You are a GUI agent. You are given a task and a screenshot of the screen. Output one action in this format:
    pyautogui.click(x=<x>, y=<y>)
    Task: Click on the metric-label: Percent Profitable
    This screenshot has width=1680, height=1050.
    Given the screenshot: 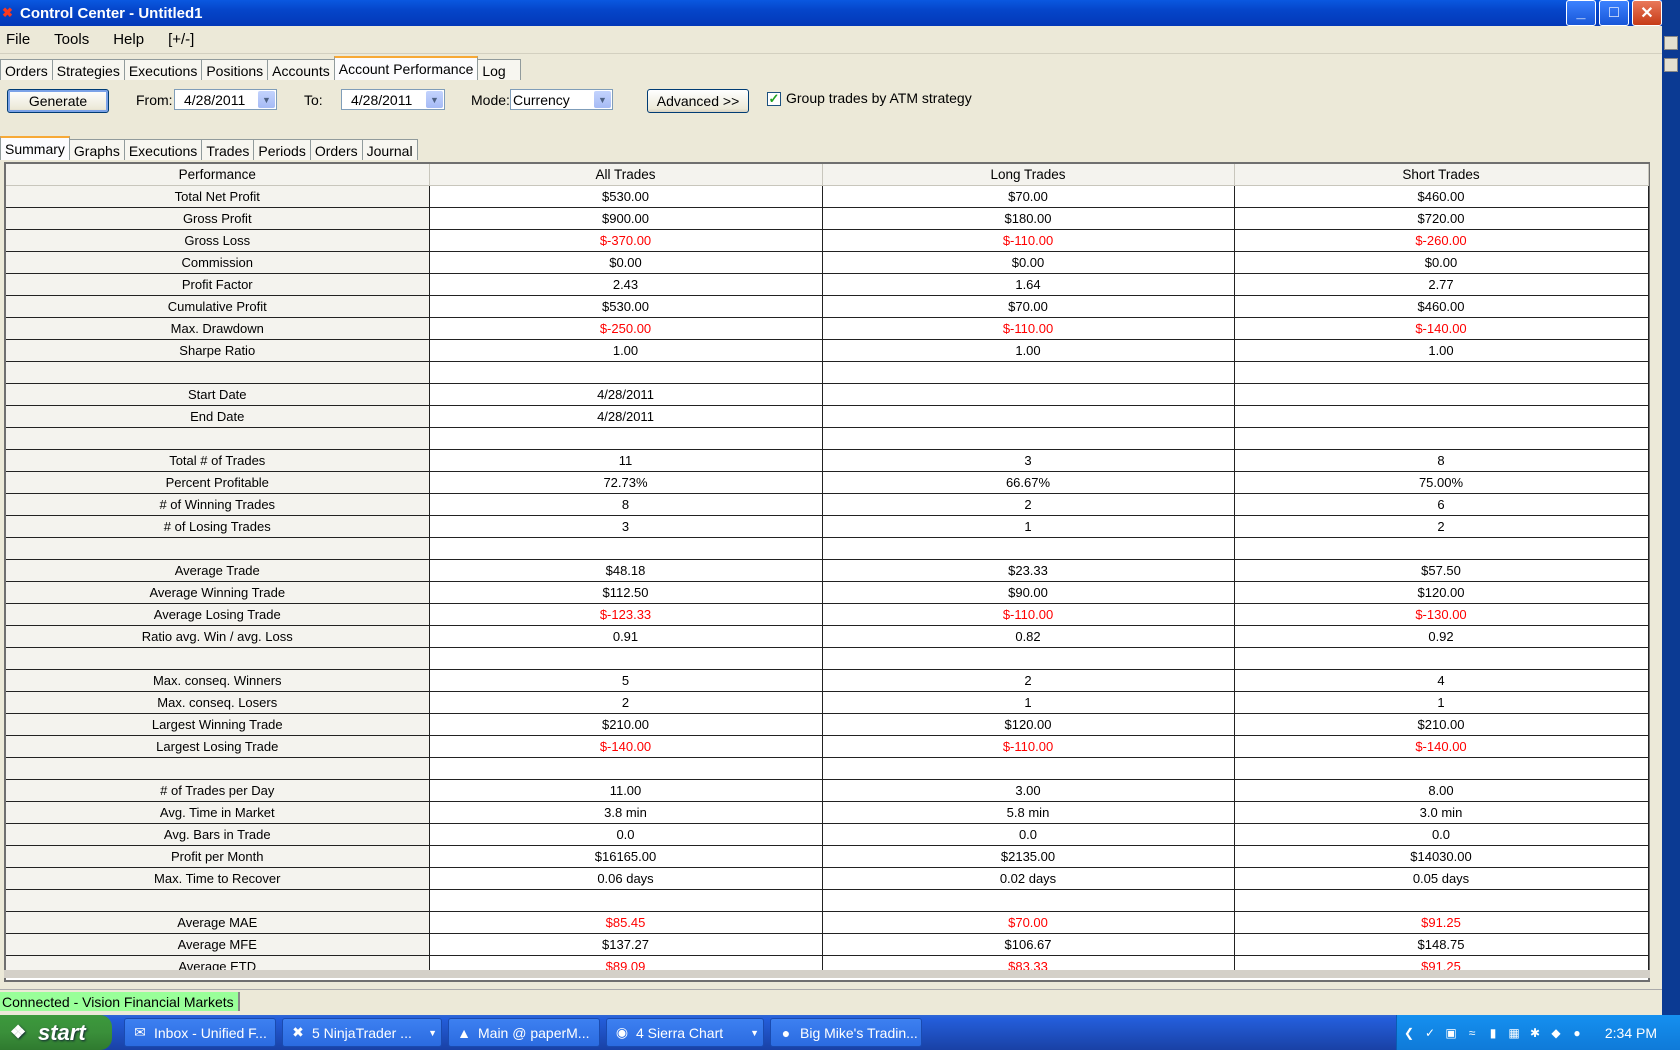 What is the action you would take?
    pyautogui.click(x=218, y=482)
    